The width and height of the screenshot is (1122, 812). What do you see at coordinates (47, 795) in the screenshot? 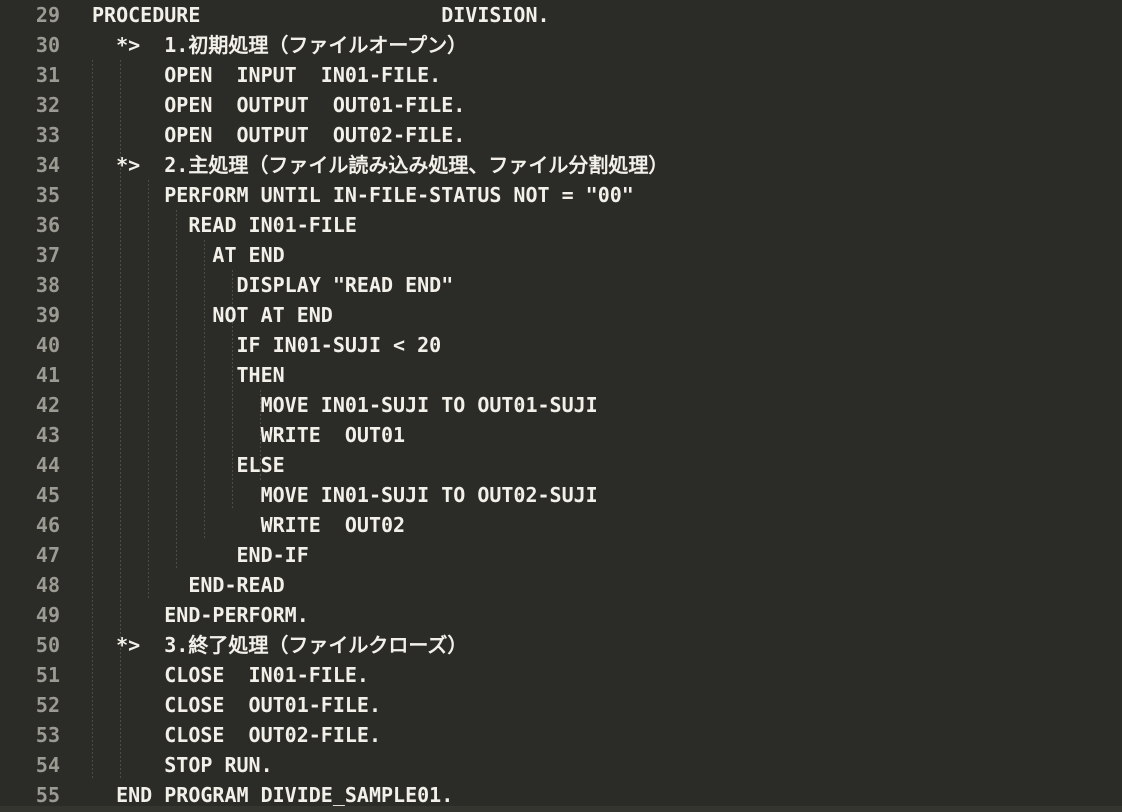
I see `line-number: 55` at bounding box center [47, 795].